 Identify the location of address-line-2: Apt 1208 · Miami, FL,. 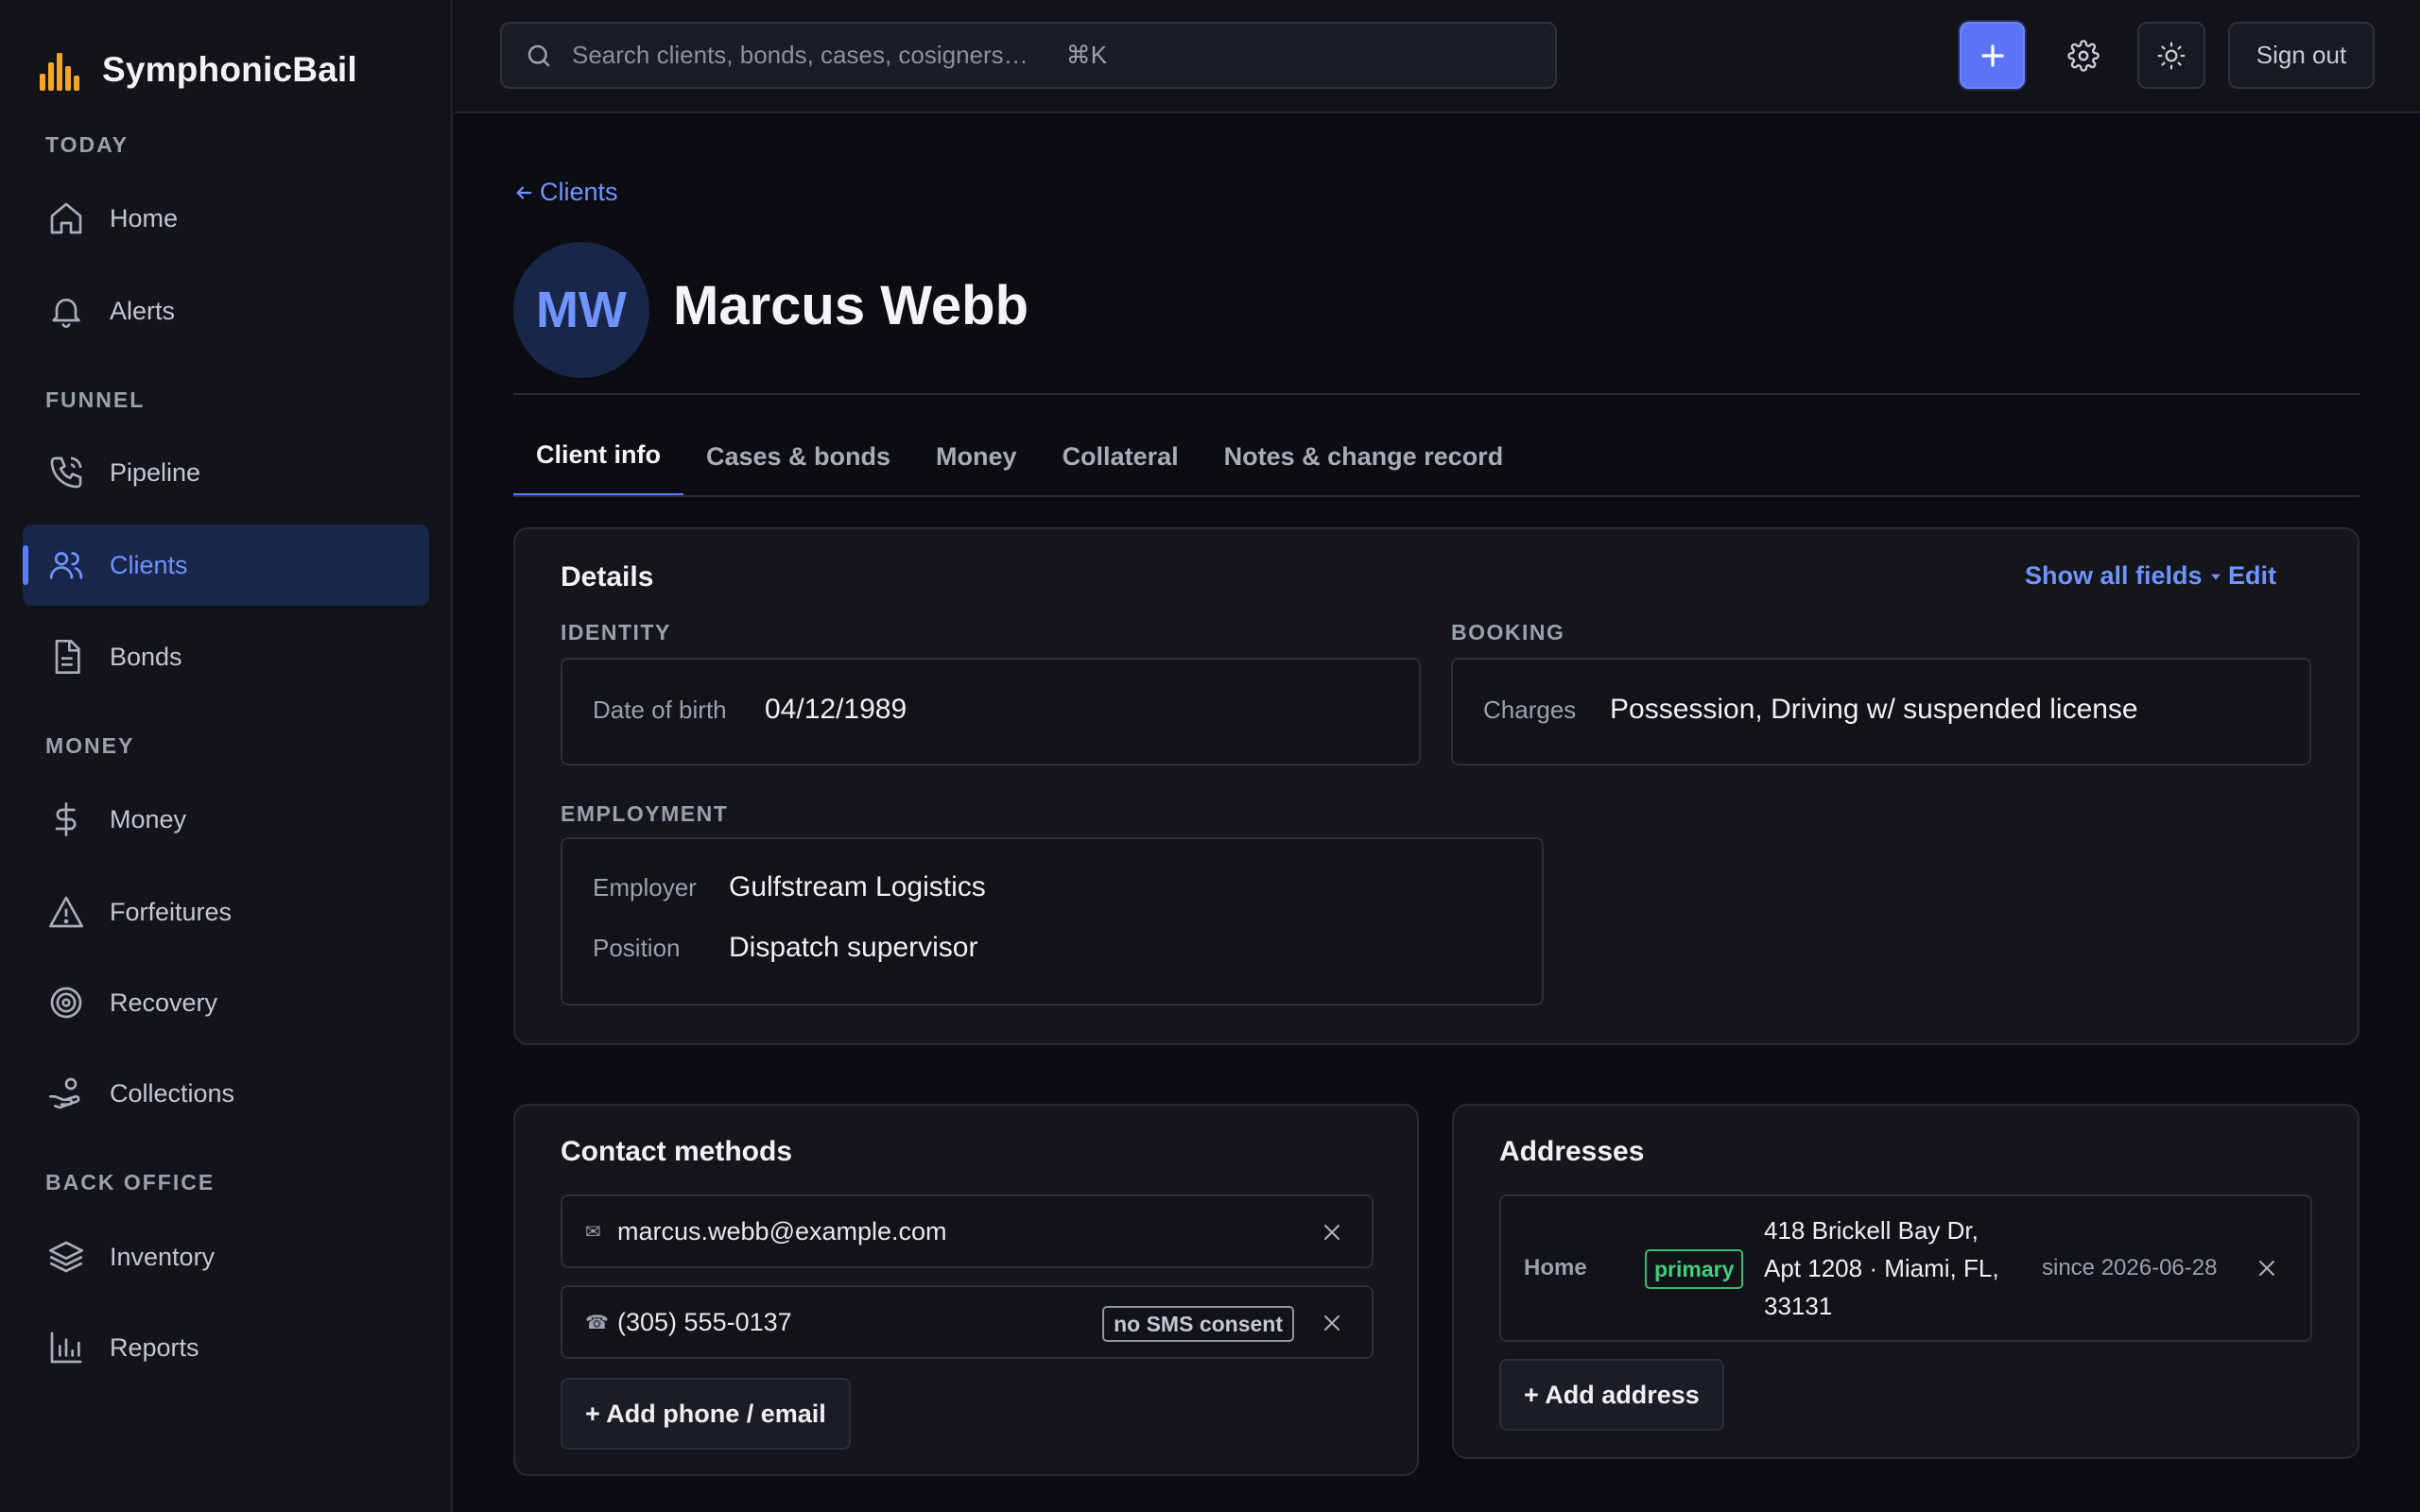
(1881, 1268).